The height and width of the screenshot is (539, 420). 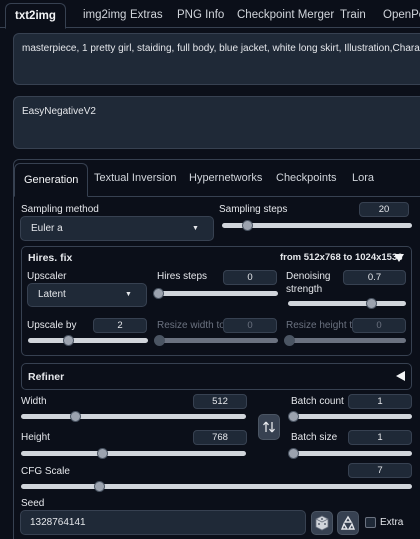 What do you see at coordinates (159, 340) in the screenshot?
I see `resize-width-slider-thumb` at bounding box center [159, 340].